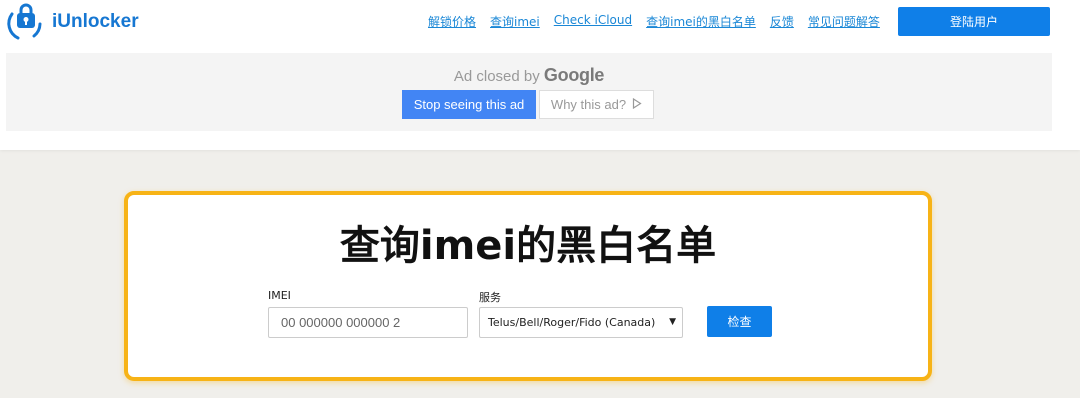 This screenshot has height=398, width=1080. I want to click on nav-unlock-prices: 解锁价格, so click(452, 21).